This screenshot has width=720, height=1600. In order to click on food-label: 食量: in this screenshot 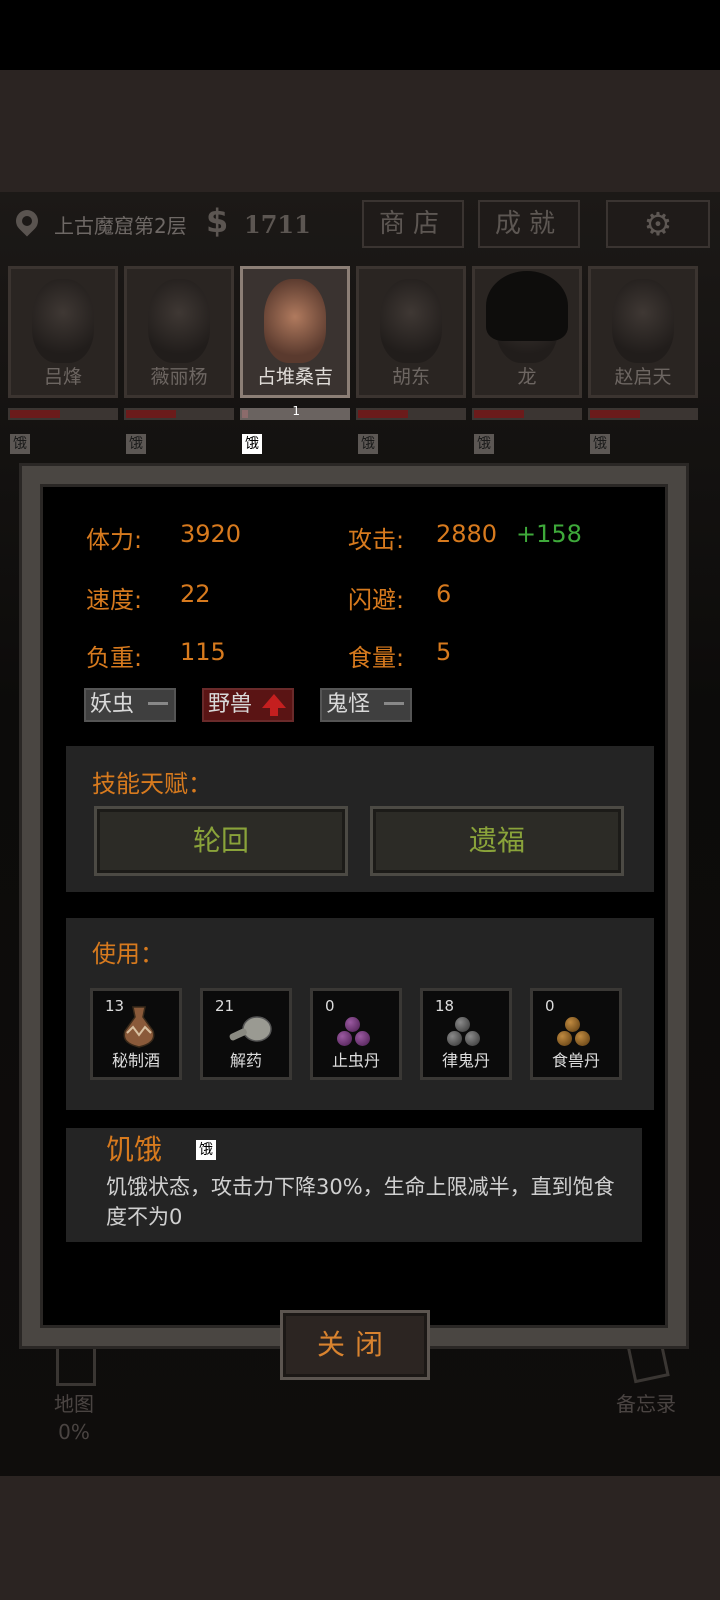, I will do `click(376, 658)`.